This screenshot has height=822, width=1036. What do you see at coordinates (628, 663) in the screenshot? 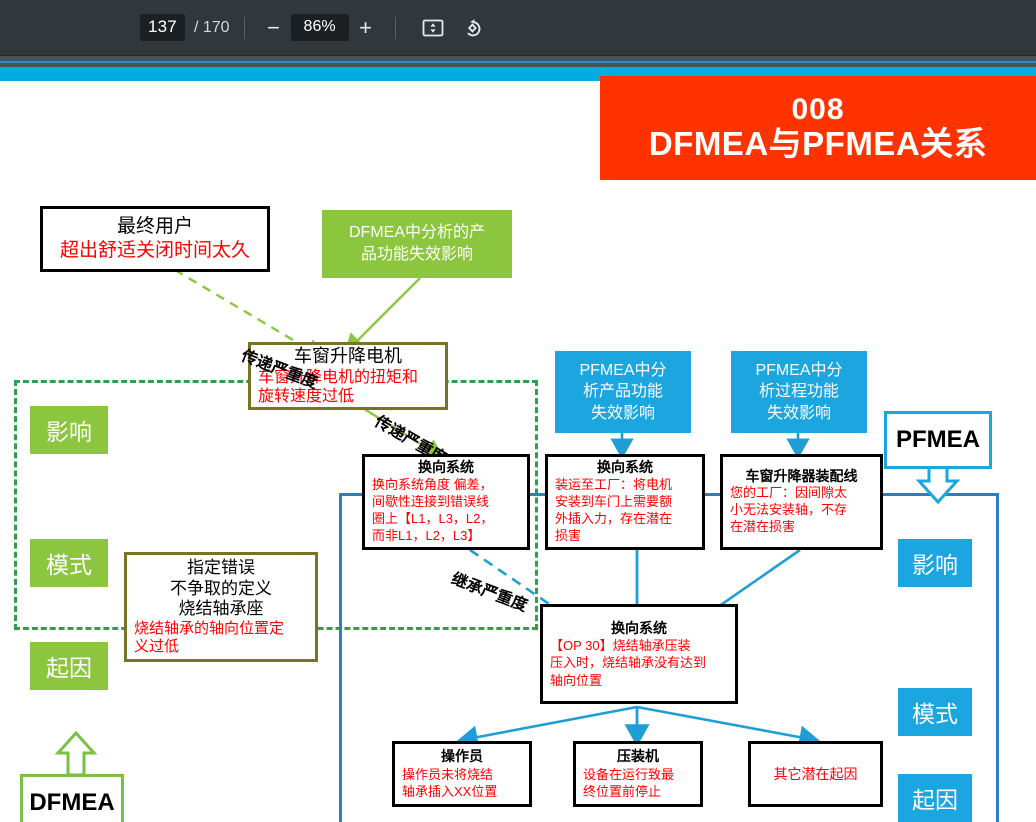
I see `pfmea-mode-line2: 压入时，烧结轴承没有达到` at bounding box center [628, 663].